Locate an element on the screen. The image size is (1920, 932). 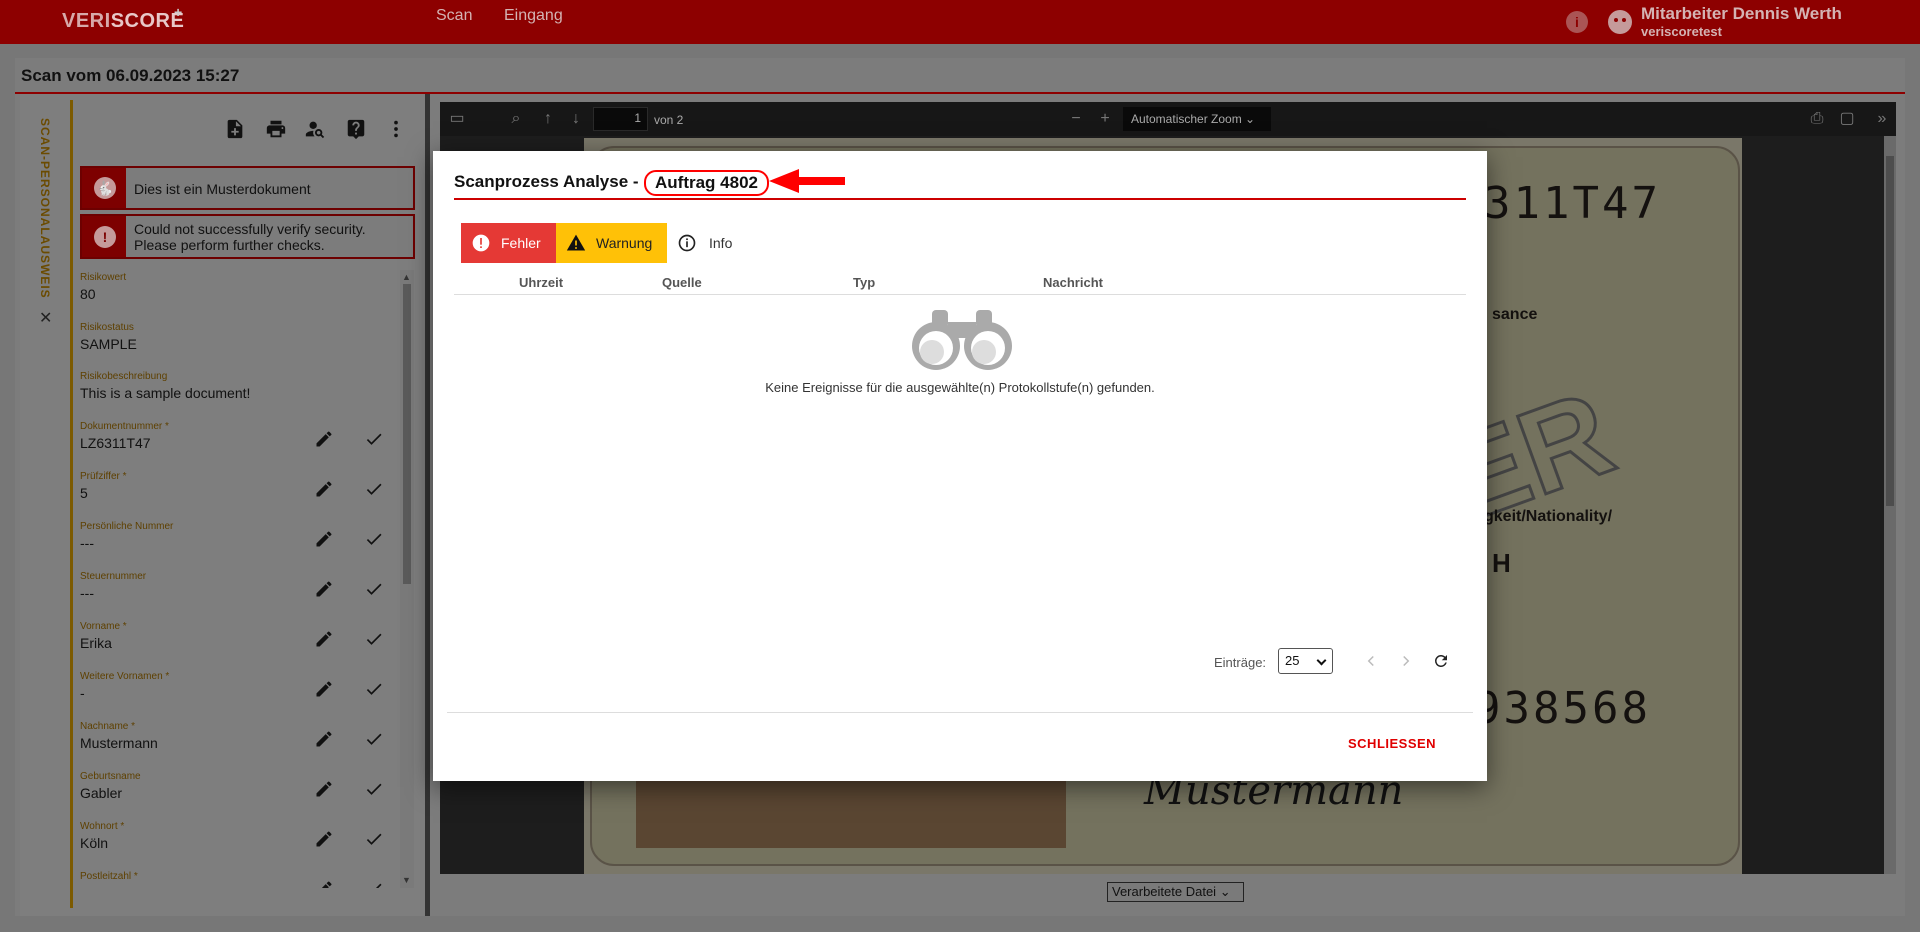
user-avatar-icon is located at coordinates (1620, 22).